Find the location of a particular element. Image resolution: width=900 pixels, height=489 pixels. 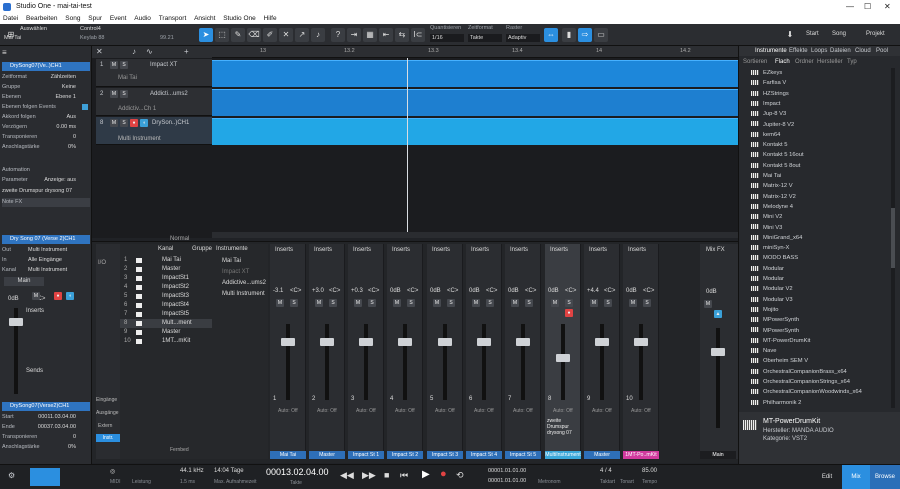

visibility-checkbox is located at coordinates (139, 323).